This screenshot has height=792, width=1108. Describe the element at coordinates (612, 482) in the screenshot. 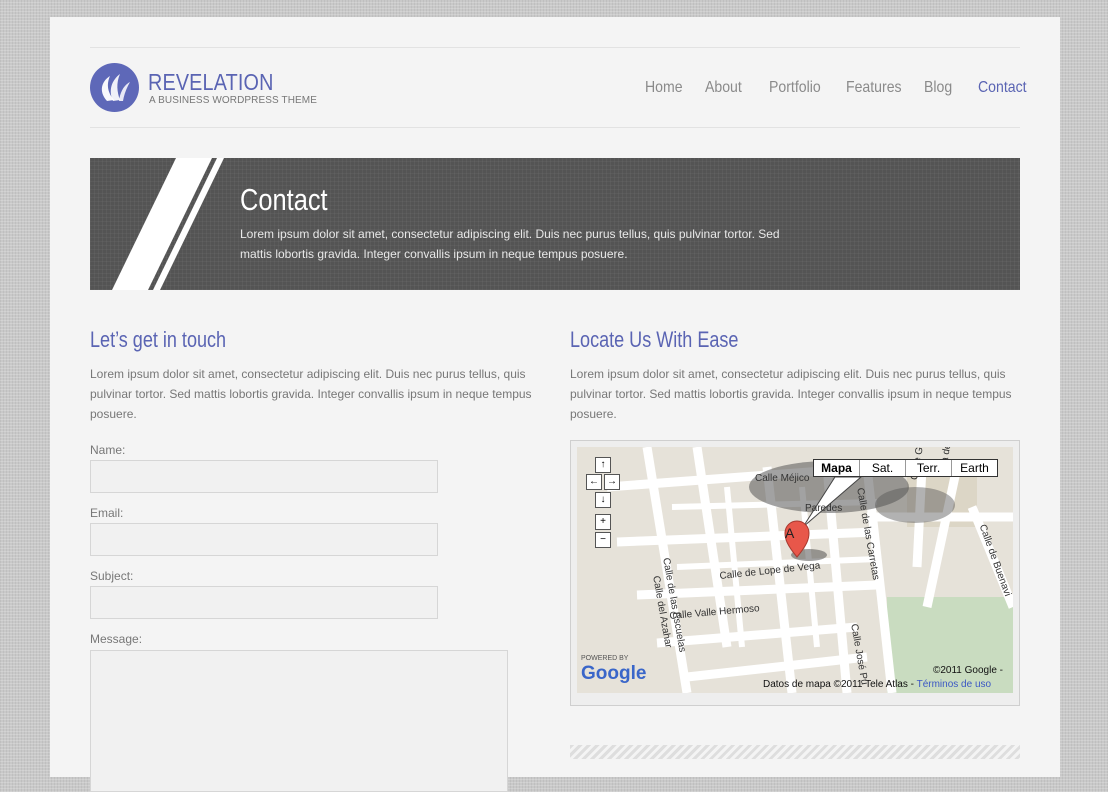

I see `pan-right-icon: →` at that location.